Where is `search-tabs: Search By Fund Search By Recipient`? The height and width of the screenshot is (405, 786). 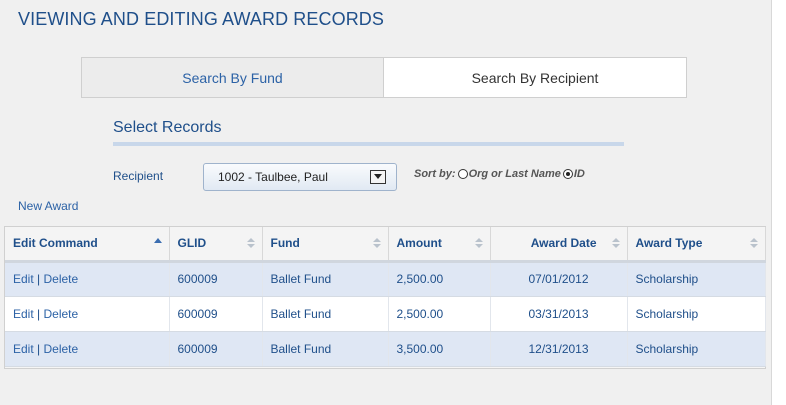 search-tabs: Search By Fund Search By Recipient is located at coordinates (384, 77).